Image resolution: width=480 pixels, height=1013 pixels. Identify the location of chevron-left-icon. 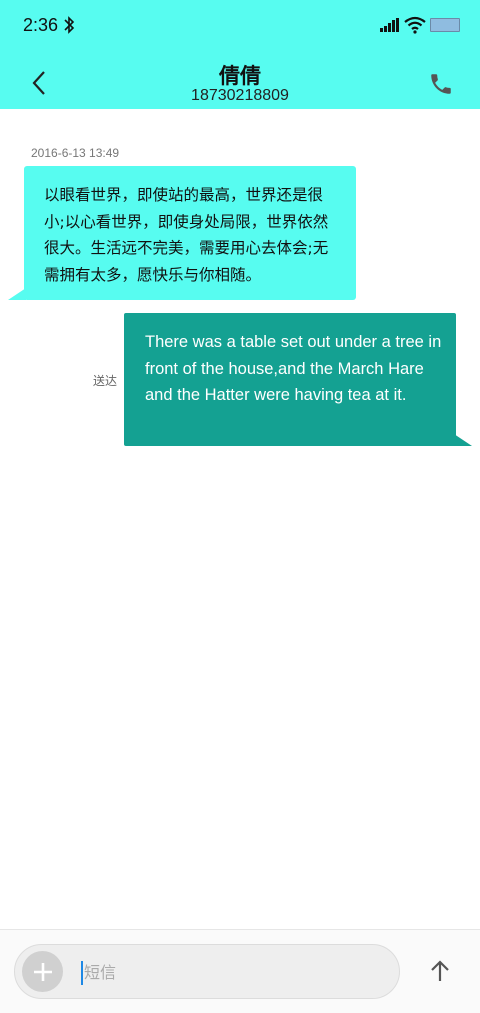
(38, 83).